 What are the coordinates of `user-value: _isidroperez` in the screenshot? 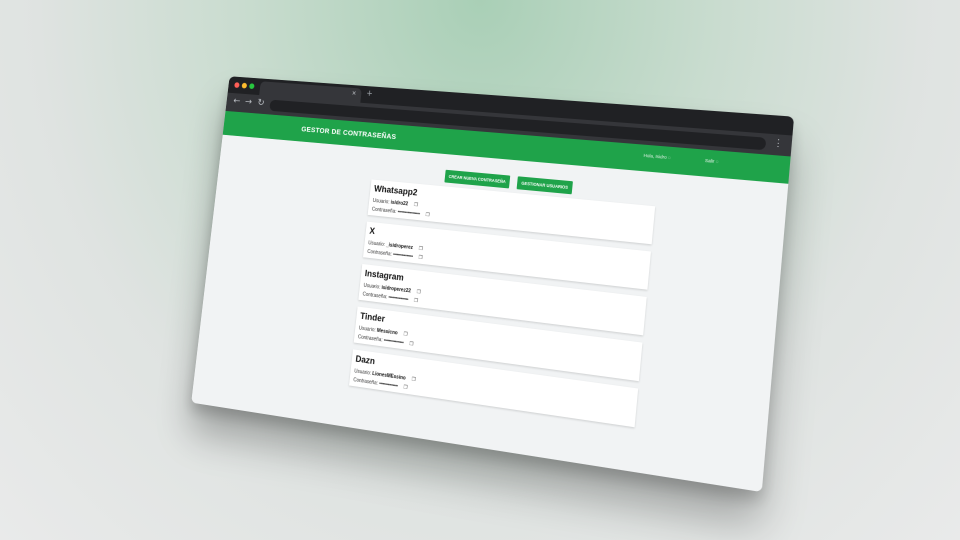 It's located at (399, 247).